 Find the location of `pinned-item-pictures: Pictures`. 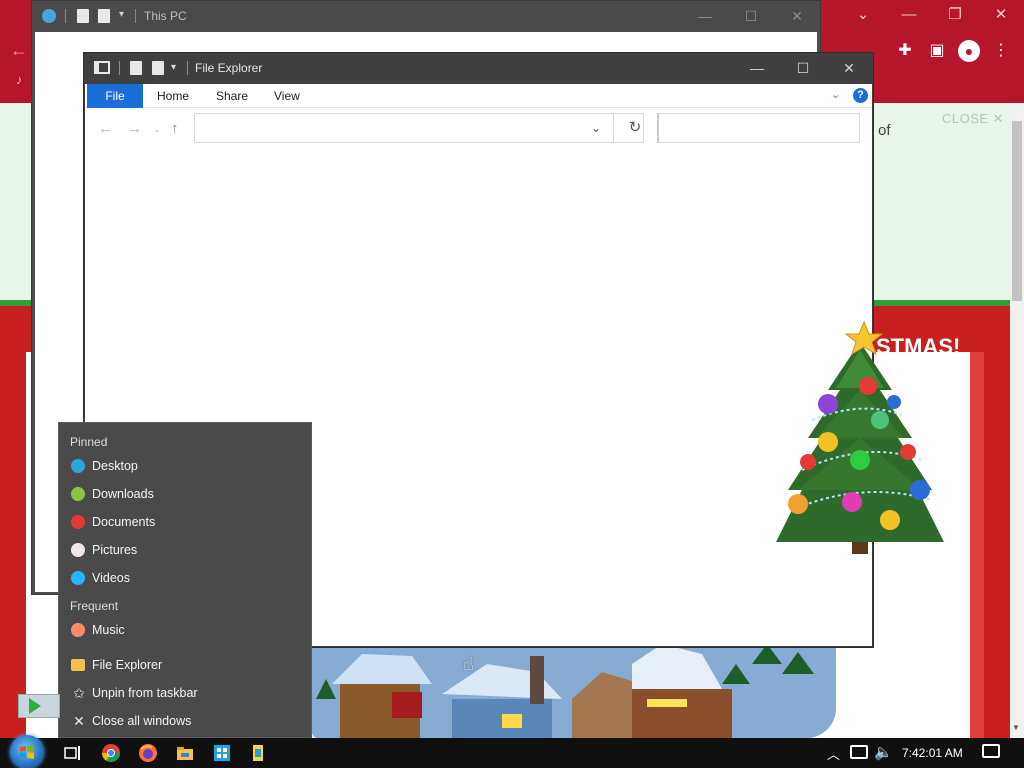

pinned-item-pictures: Pictures is located at coordinates (186, 550).